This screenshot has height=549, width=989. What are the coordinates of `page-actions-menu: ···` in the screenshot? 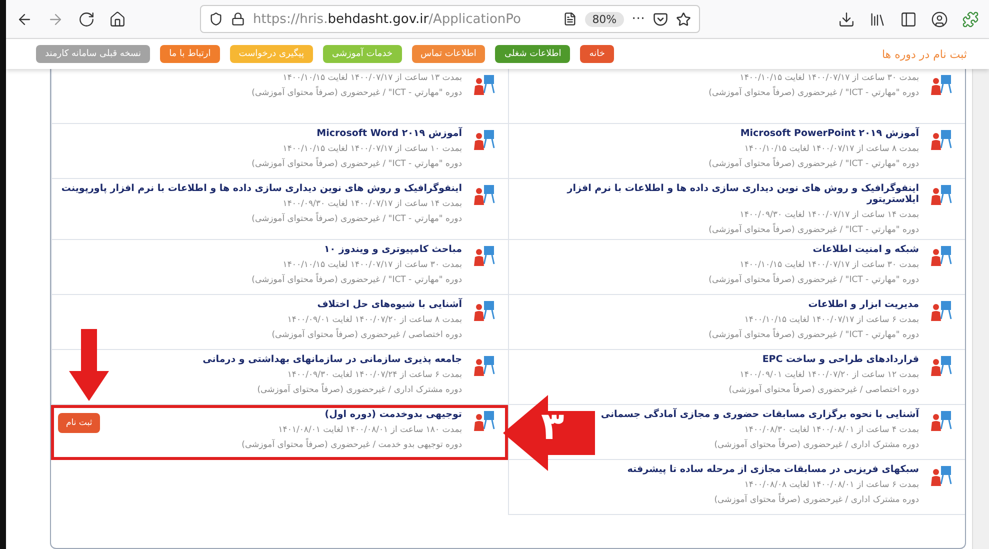 It's located at (638, 19).